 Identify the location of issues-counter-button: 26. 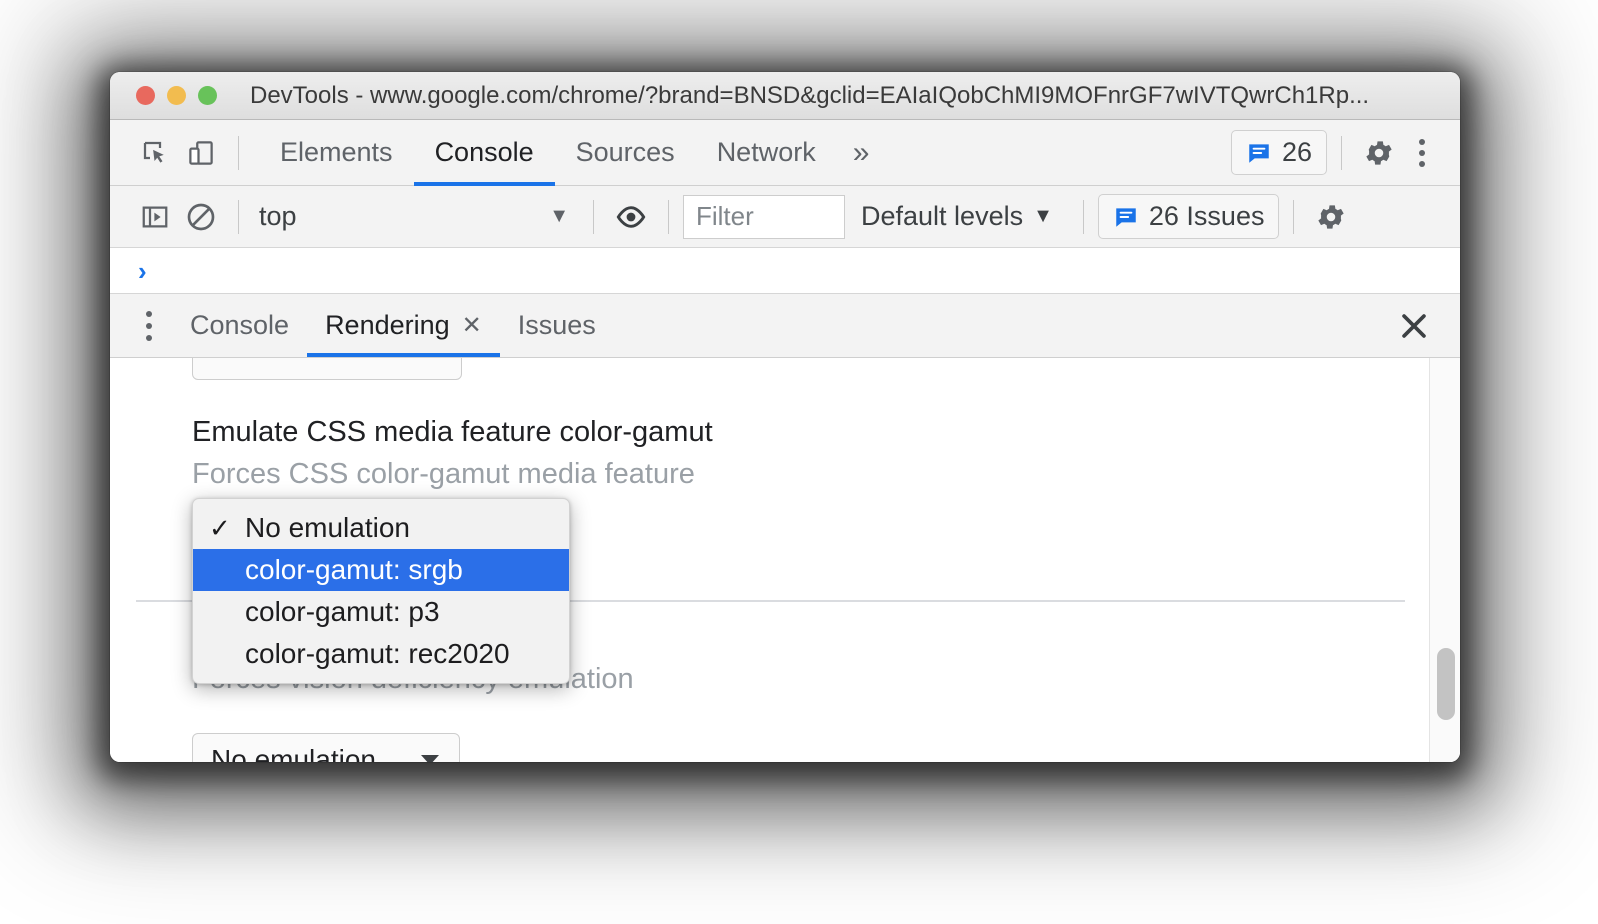
(1278, 152).